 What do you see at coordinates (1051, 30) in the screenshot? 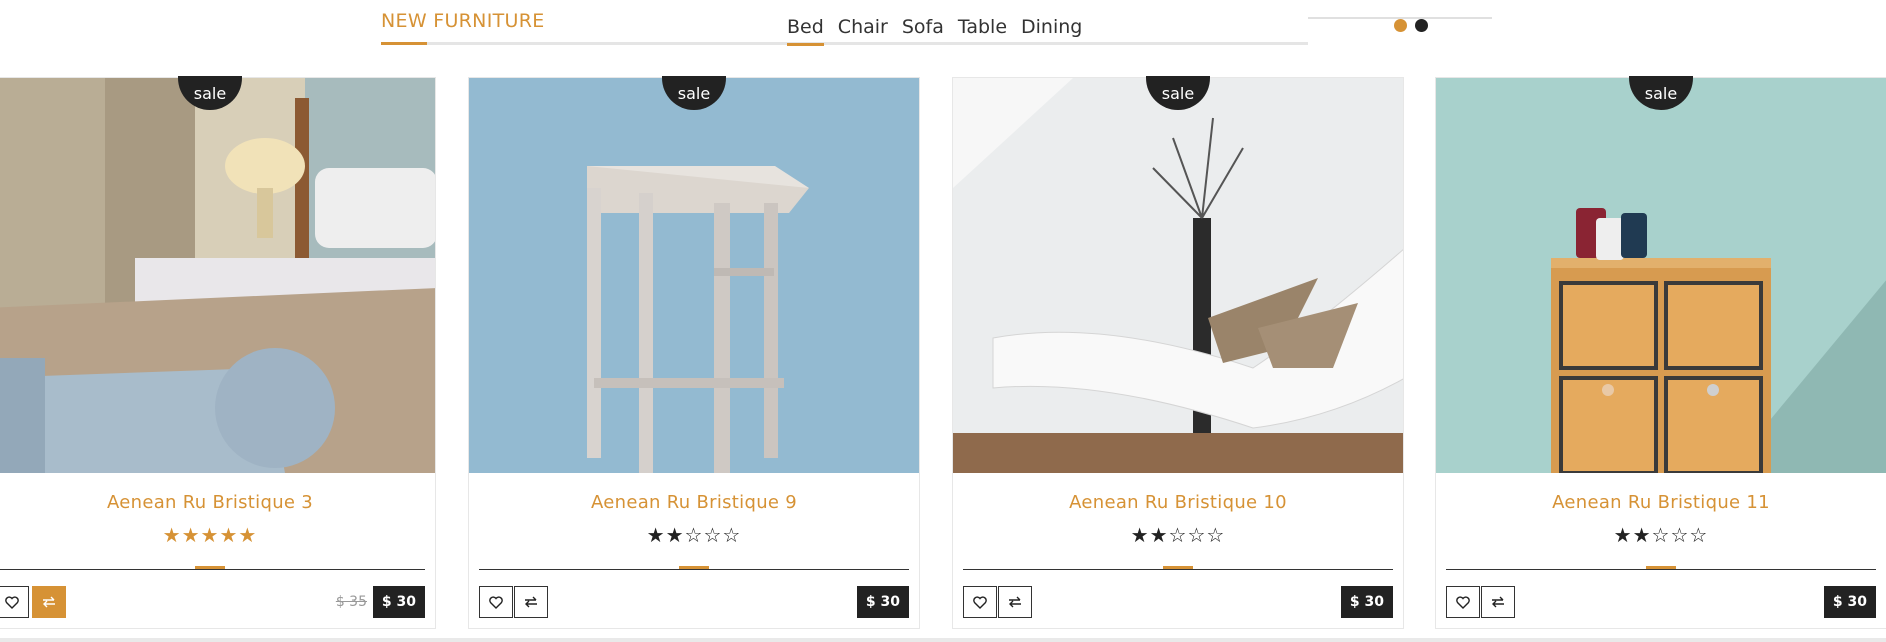
I see `tab-dining: Dining` at bounding box center [1051, 30].